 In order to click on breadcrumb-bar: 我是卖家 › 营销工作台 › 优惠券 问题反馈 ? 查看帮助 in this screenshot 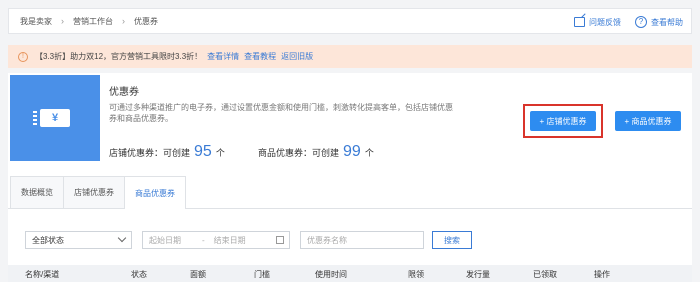, I will do `click(350, 21)`.